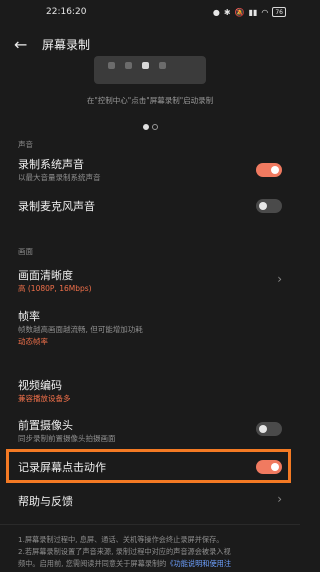 This screenshot has width=320, height=572. What do you see at coordinates (121, 539) in the screenshot?
I see `note-line: 1.屏幕录制过程中, 息屏、通话、关机等操作会终止录屏并保存。` at bounding box center [121, 539].